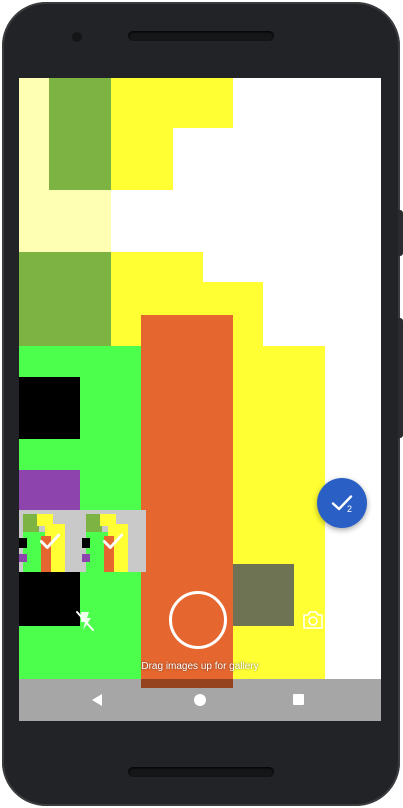  Describe the element at coordinates (85, 623) in the screenshot. I see `flash-off-icon` at that location.